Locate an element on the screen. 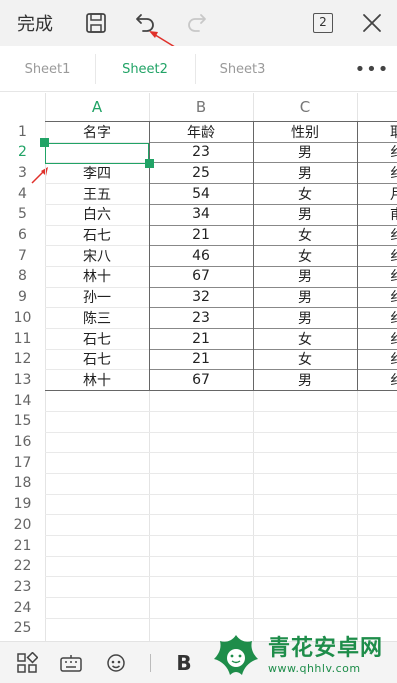 The image size is (397, 683). row-header: 8 is located at coordinates (22, 276).